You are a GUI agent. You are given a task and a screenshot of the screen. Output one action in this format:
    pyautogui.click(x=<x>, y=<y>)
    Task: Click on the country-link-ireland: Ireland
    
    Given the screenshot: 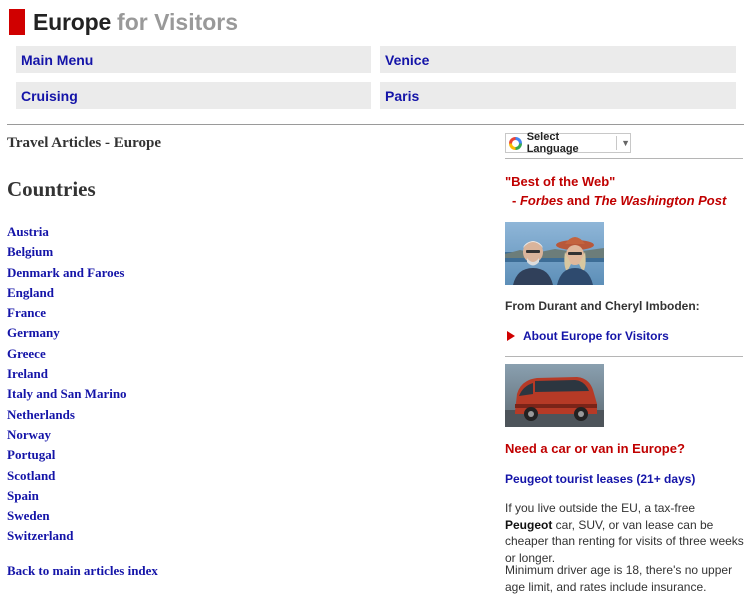 What is the action you would take?
    pyautogui.click(x=27, y=373)
    